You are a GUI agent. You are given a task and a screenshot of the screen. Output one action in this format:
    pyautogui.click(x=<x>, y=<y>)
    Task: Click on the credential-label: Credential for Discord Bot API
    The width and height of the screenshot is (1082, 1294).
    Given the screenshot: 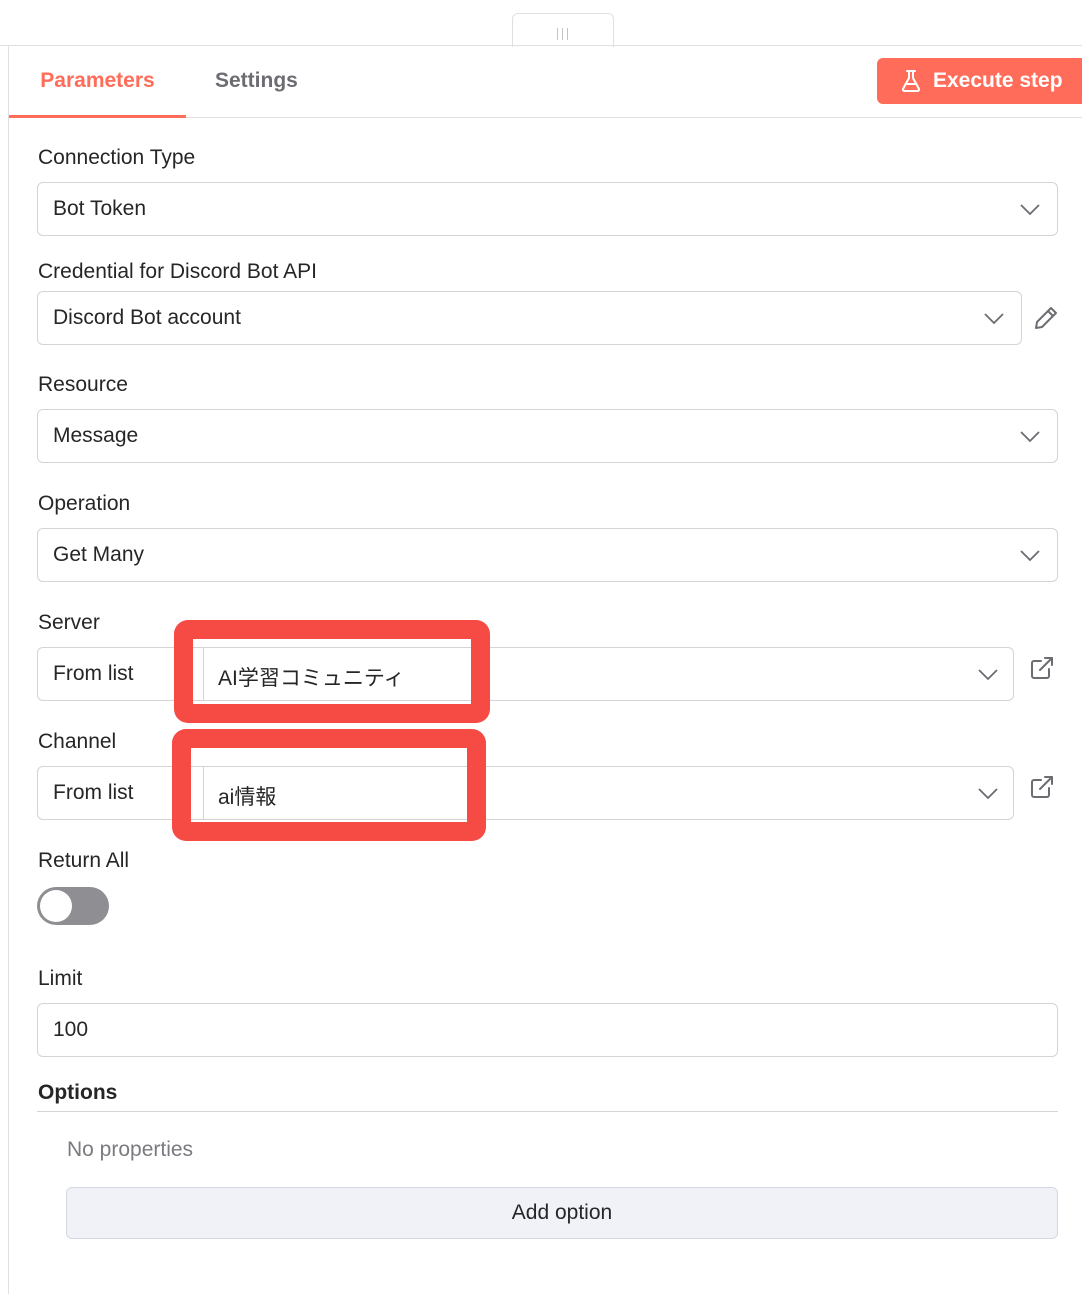 What is the action you would take?
    pyautogui.click(x=177, y=271)
    